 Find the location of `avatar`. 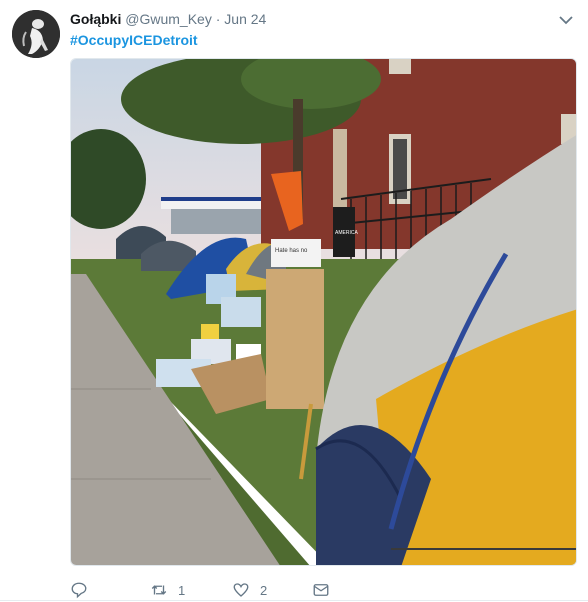

avatar is located at coordinates (36, 34).